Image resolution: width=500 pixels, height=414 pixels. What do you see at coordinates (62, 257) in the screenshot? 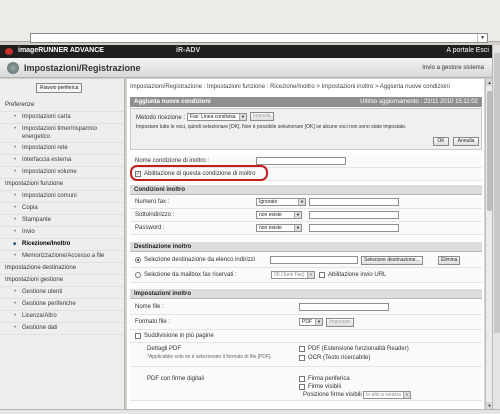
I see `sidebar-item-storage: Memorizzazione/Accesso a file` at bounding box center [62, 257].